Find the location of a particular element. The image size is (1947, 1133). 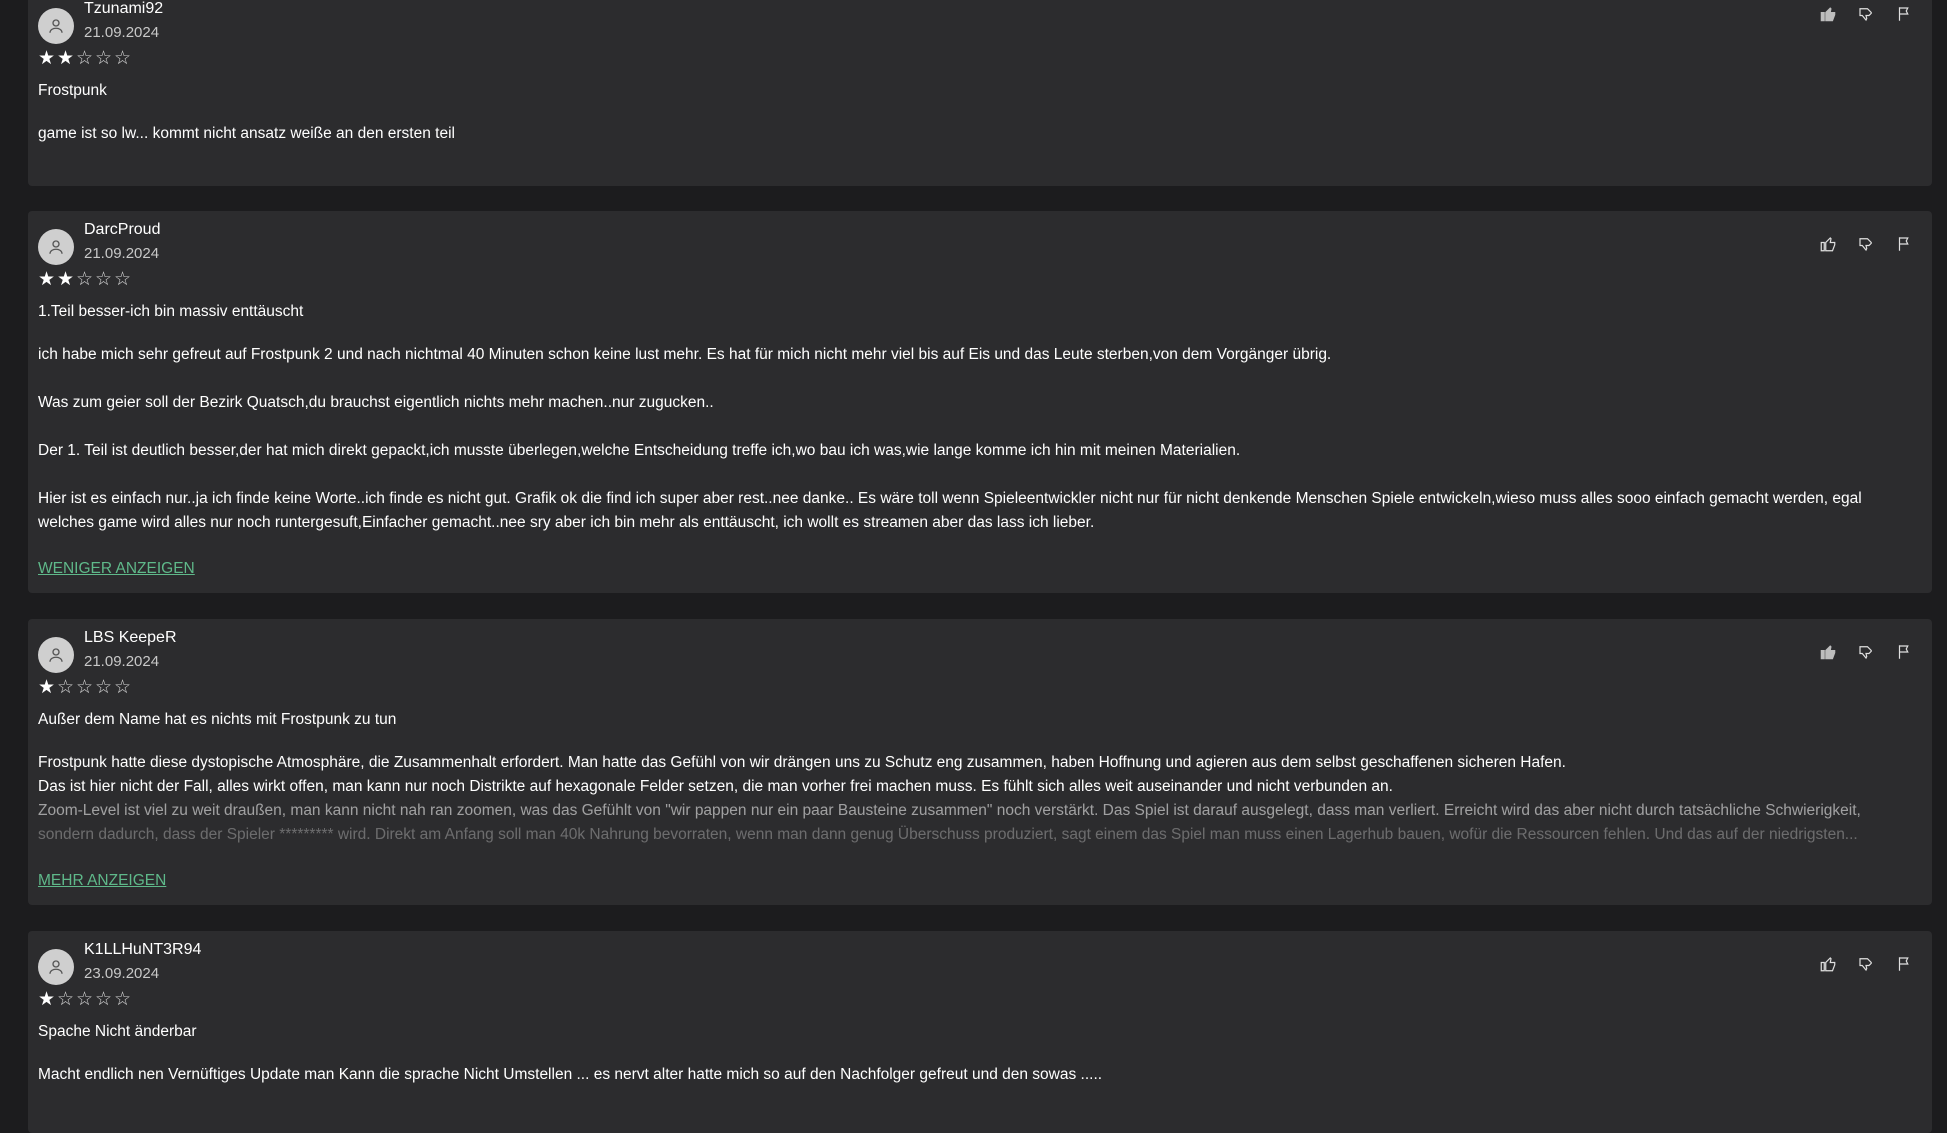

review-date: 23.09.2024 is located at coordinates (122, 973).